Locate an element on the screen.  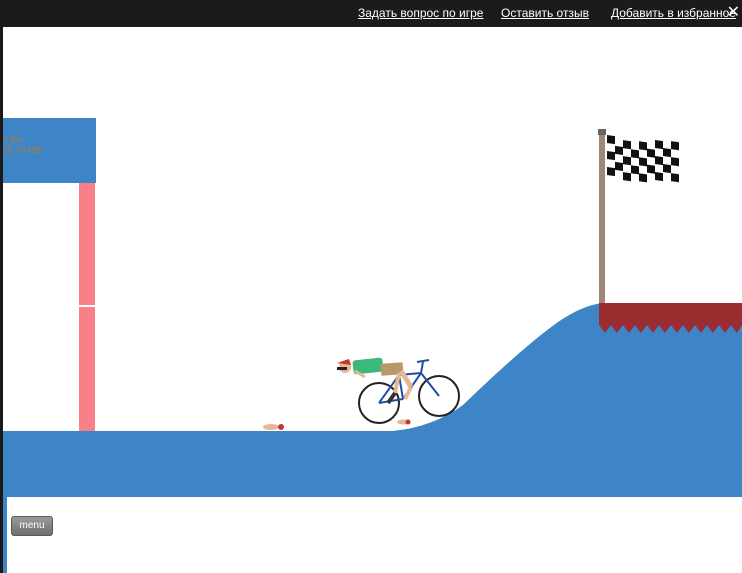
add-favorite-link: Добавить в избранное is located at coordinates (673, 13).